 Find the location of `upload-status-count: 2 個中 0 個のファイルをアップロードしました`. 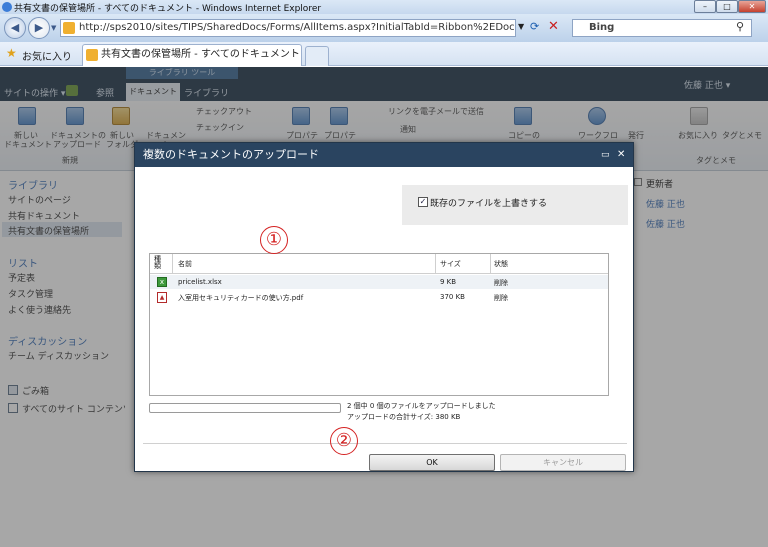

upload-status-count: 2 個中 0 個のファイルをアップロードしました is located at coordinates (421, 406).